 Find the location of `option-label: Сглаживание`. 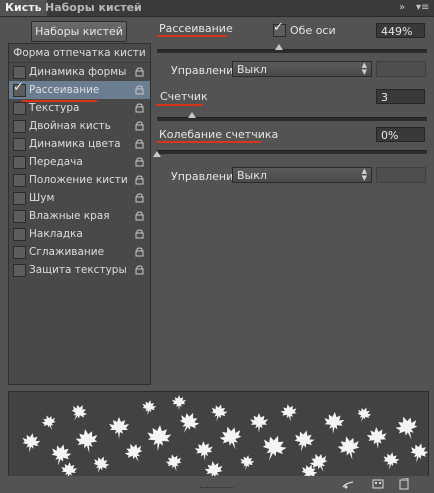

option-label: Сглаживание is located at coordinates (67, 252).